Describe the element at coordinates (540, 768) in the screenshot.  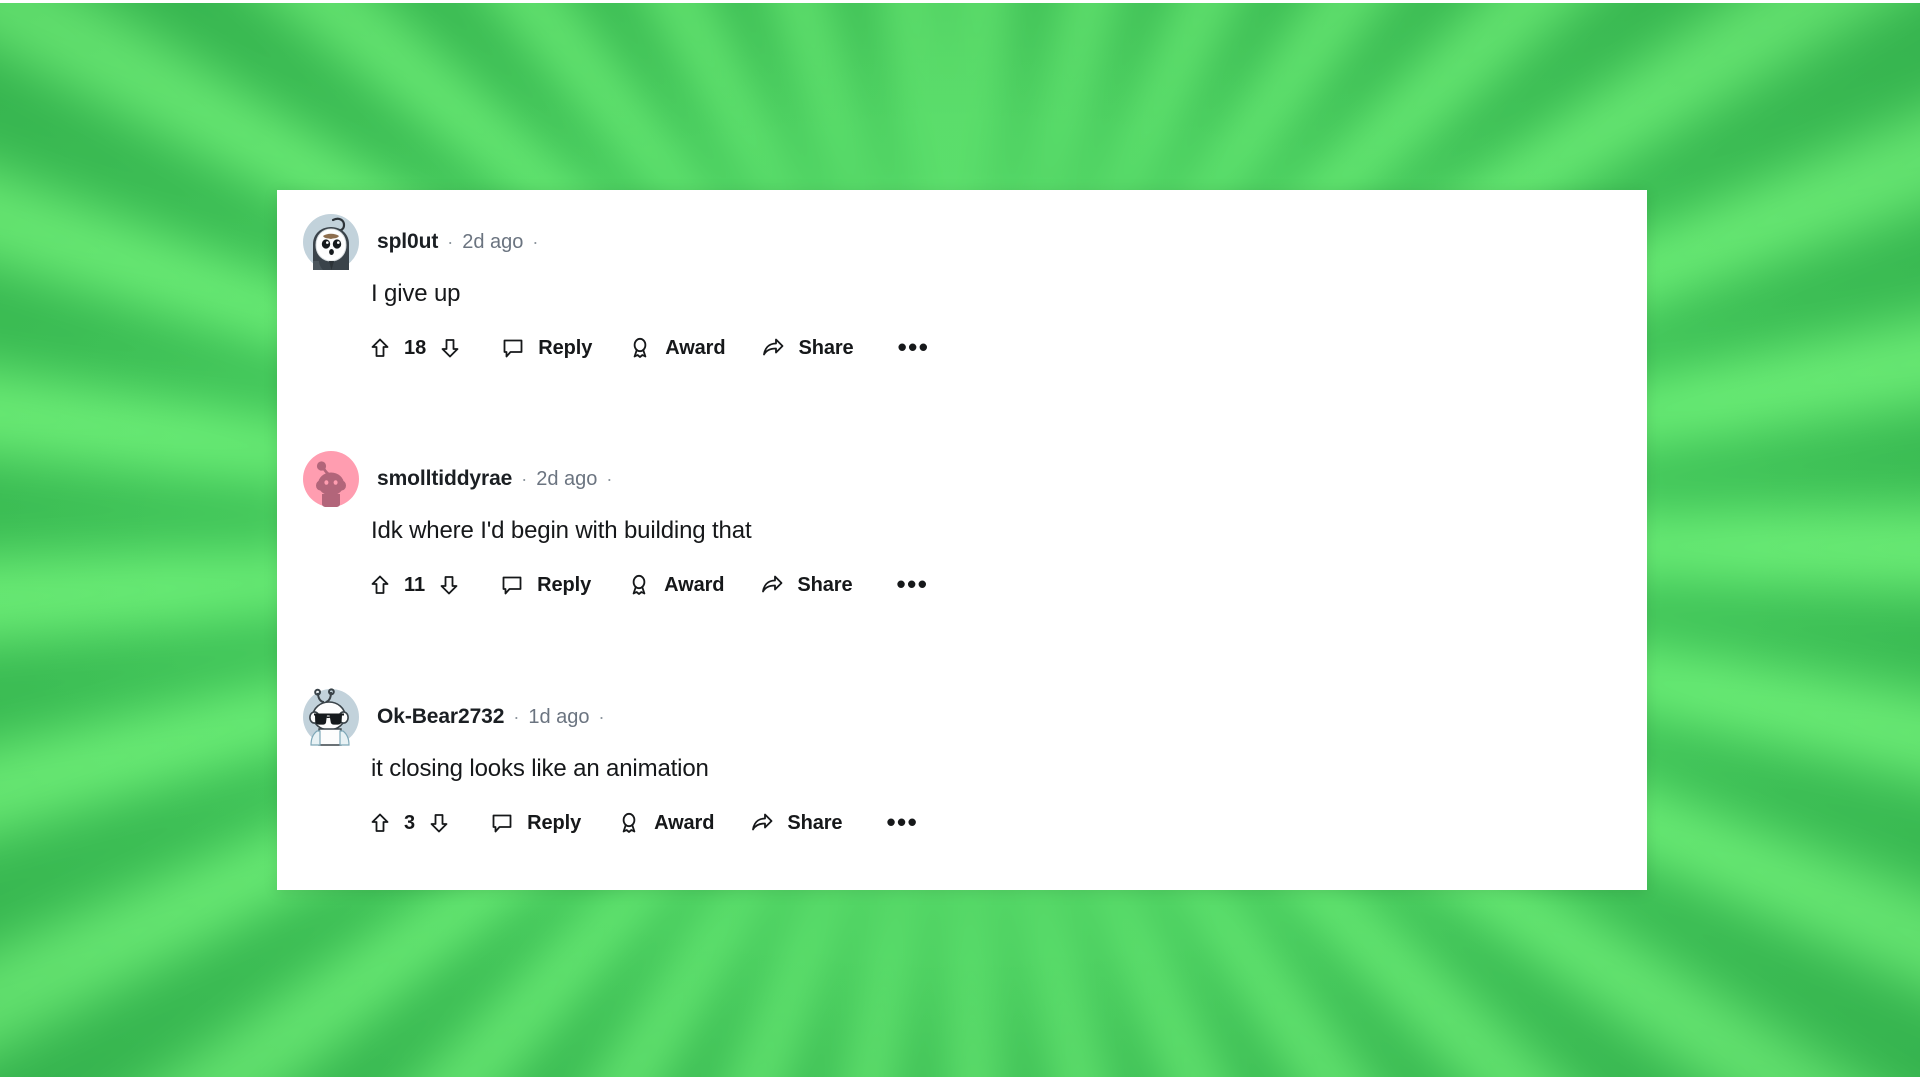
I see `comment-body: it closing looks like an animation` at that location.